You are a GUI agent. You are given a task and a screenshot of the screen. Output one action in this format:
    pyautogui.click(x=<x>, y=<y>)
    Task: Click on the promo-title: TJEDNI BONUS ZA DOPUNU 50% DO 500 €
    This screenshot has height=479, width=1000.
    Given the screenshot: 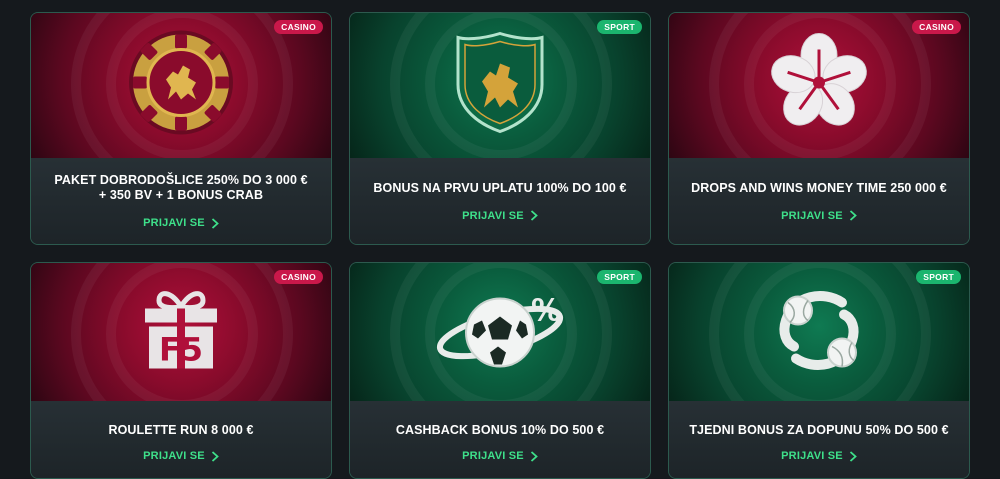 What is the action you would take?
    pyautogui.click(x=819, y=430)
    